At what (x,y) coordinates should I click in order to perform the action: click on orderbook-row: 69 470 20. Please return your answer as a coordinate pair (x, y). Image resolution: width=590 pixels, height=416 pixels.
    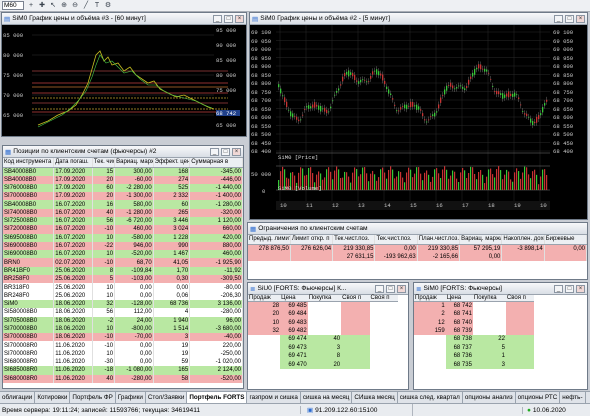
    Looking at the image, I should click on (323, 364).